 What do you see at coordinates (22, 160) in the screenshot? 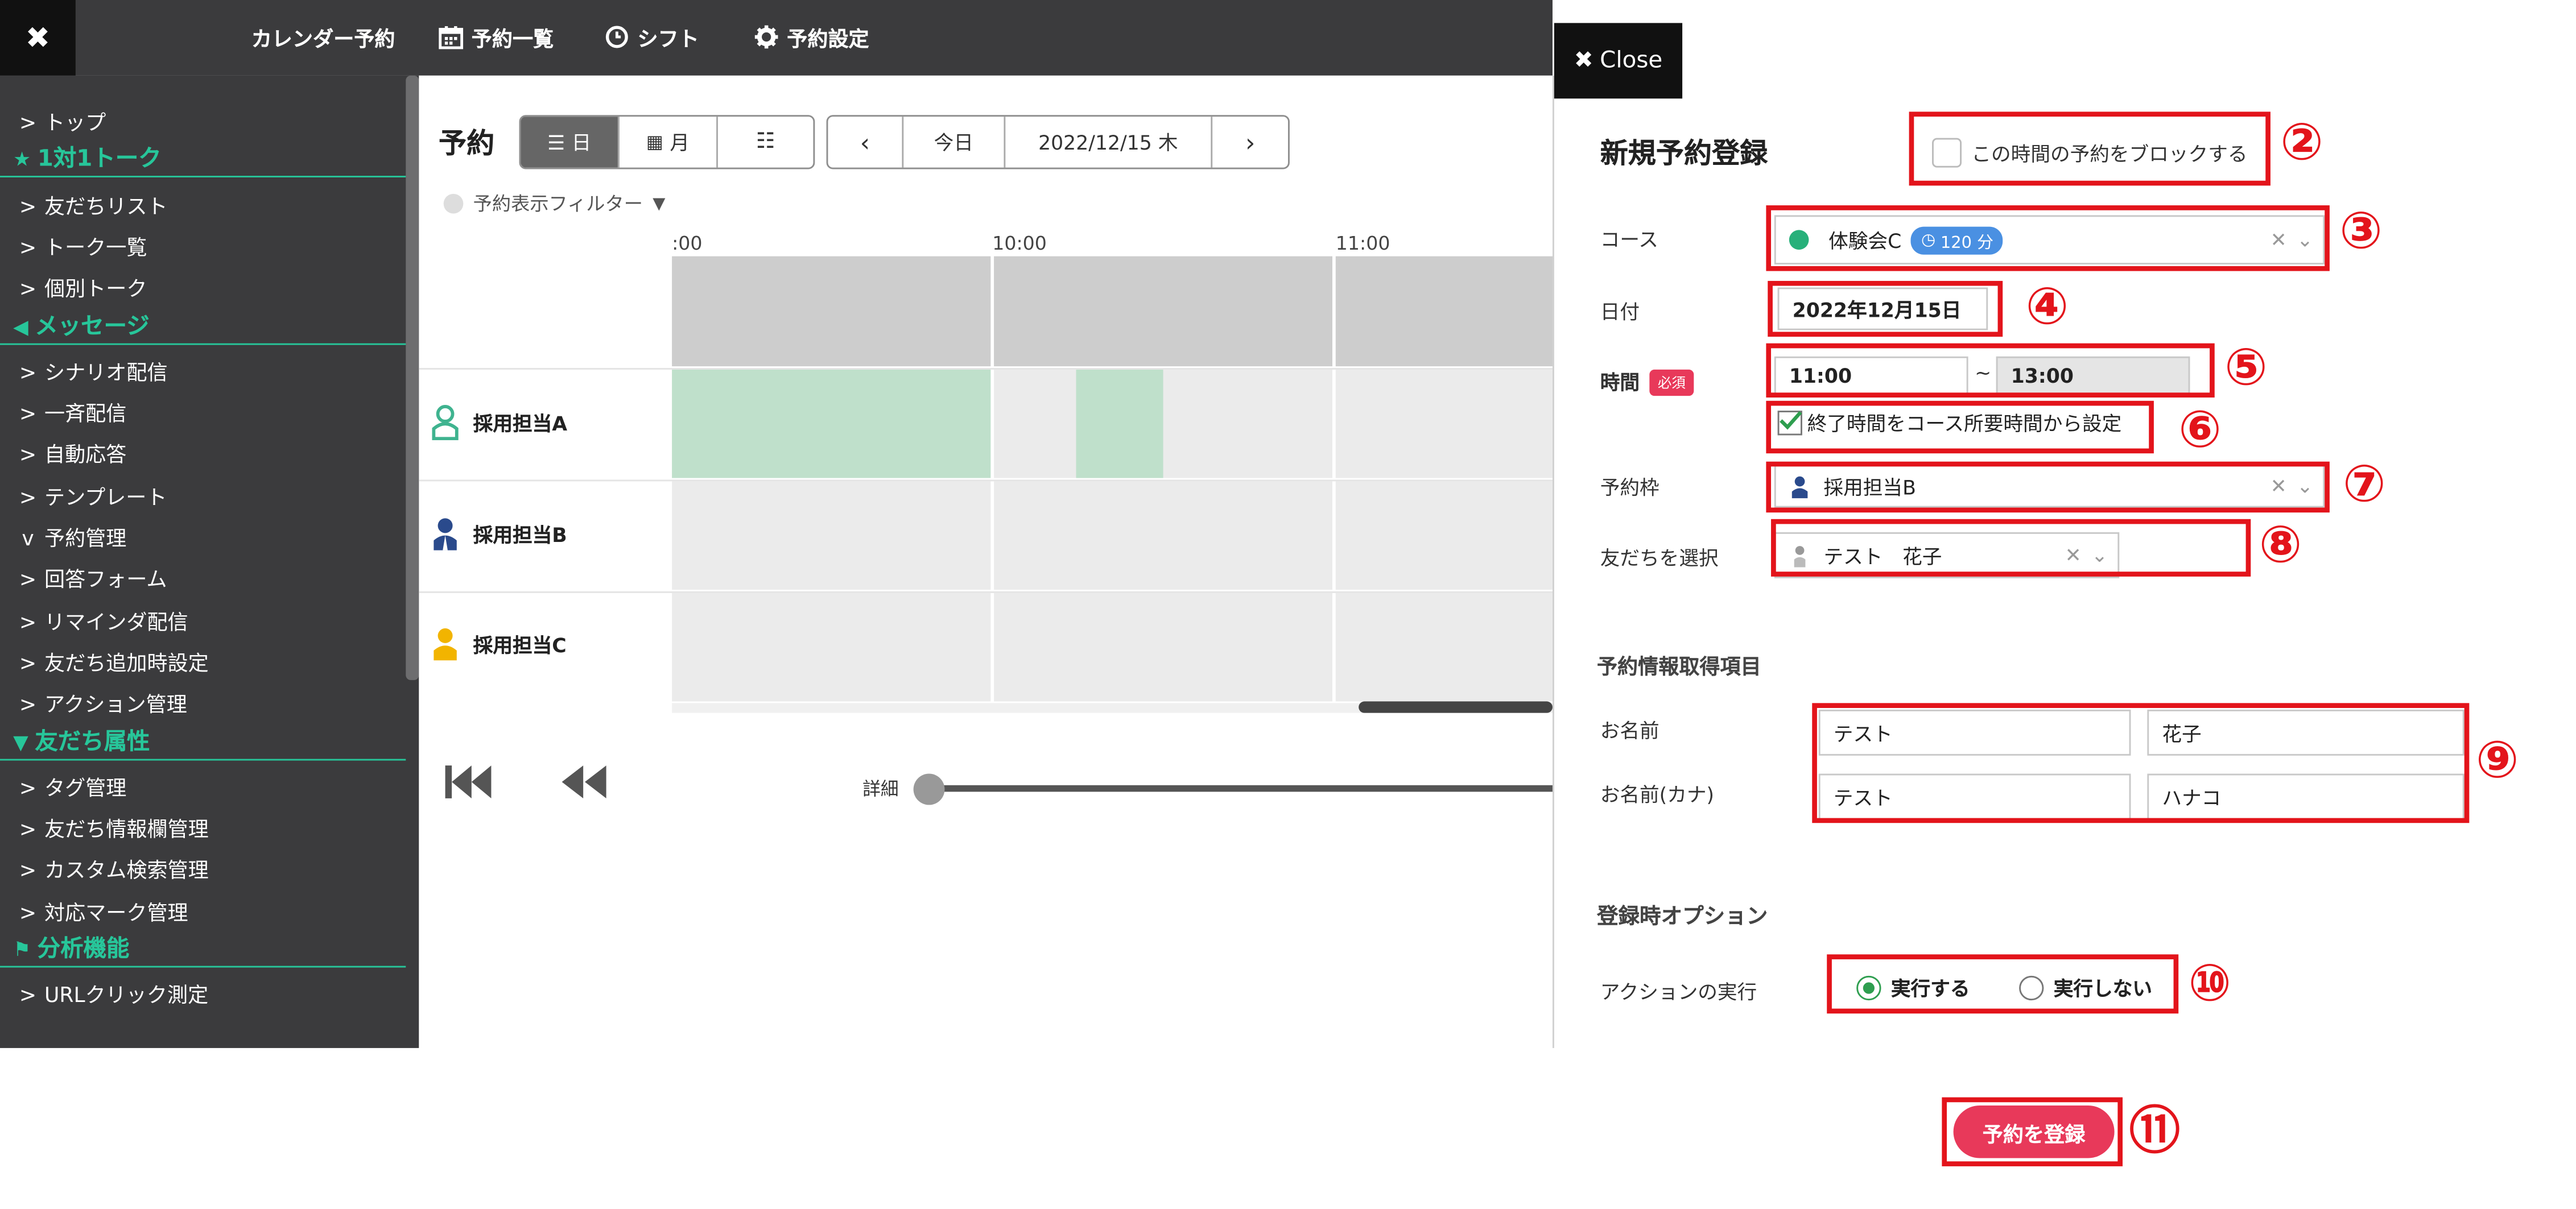
I see `star-icon: ★` at bounding box center [22, 160].